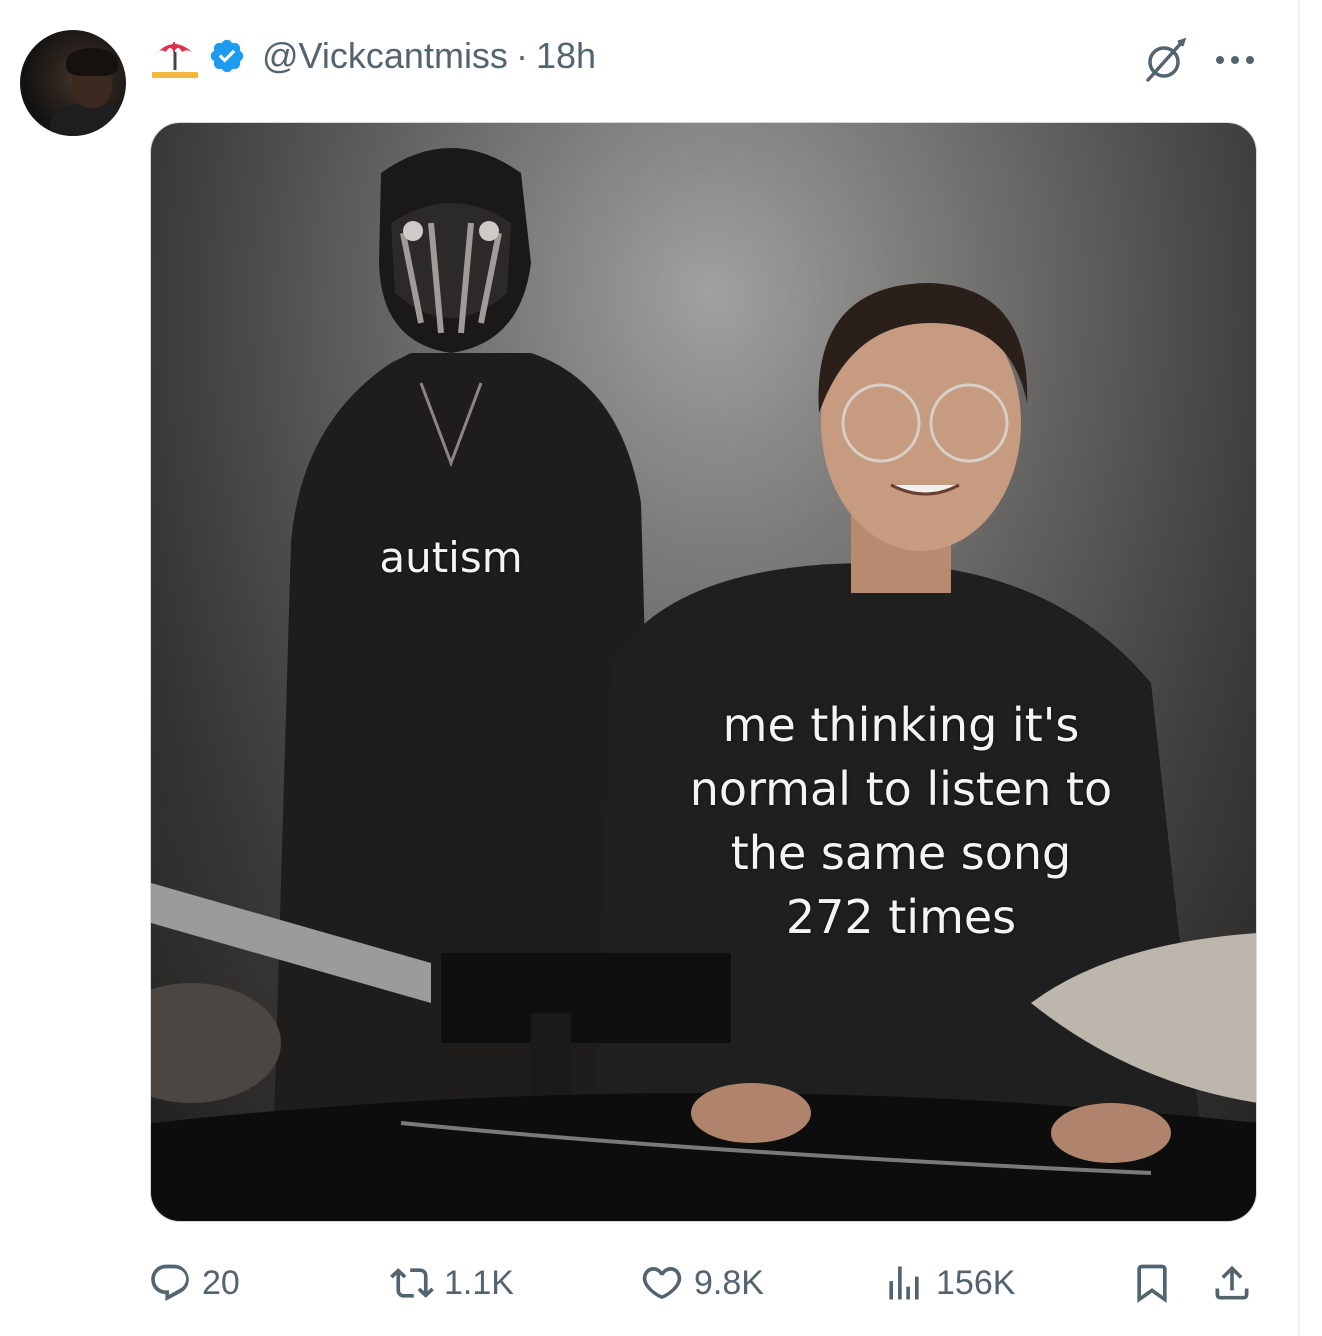  I want to click on tweet-timestamp: 18h, so click(566, 56).